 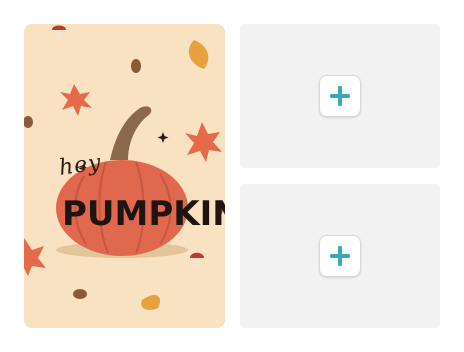 I want to click on pumpkin-stem, so click(x=131, y=133).